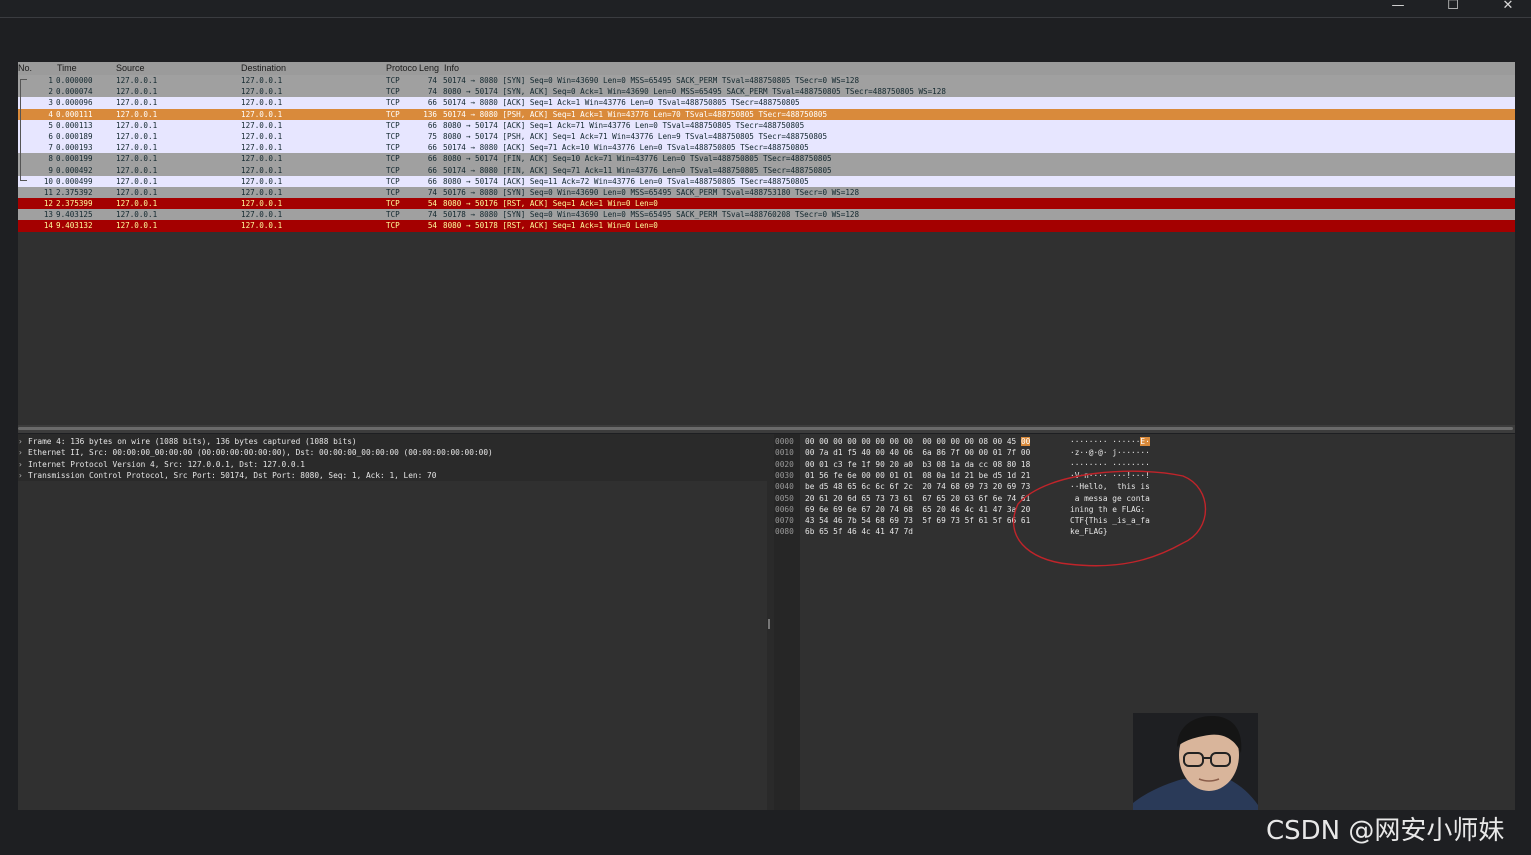  I want to click on hex-bytes: 6b 65 5f 46 4c 41 47 7d, so click(859, 531).